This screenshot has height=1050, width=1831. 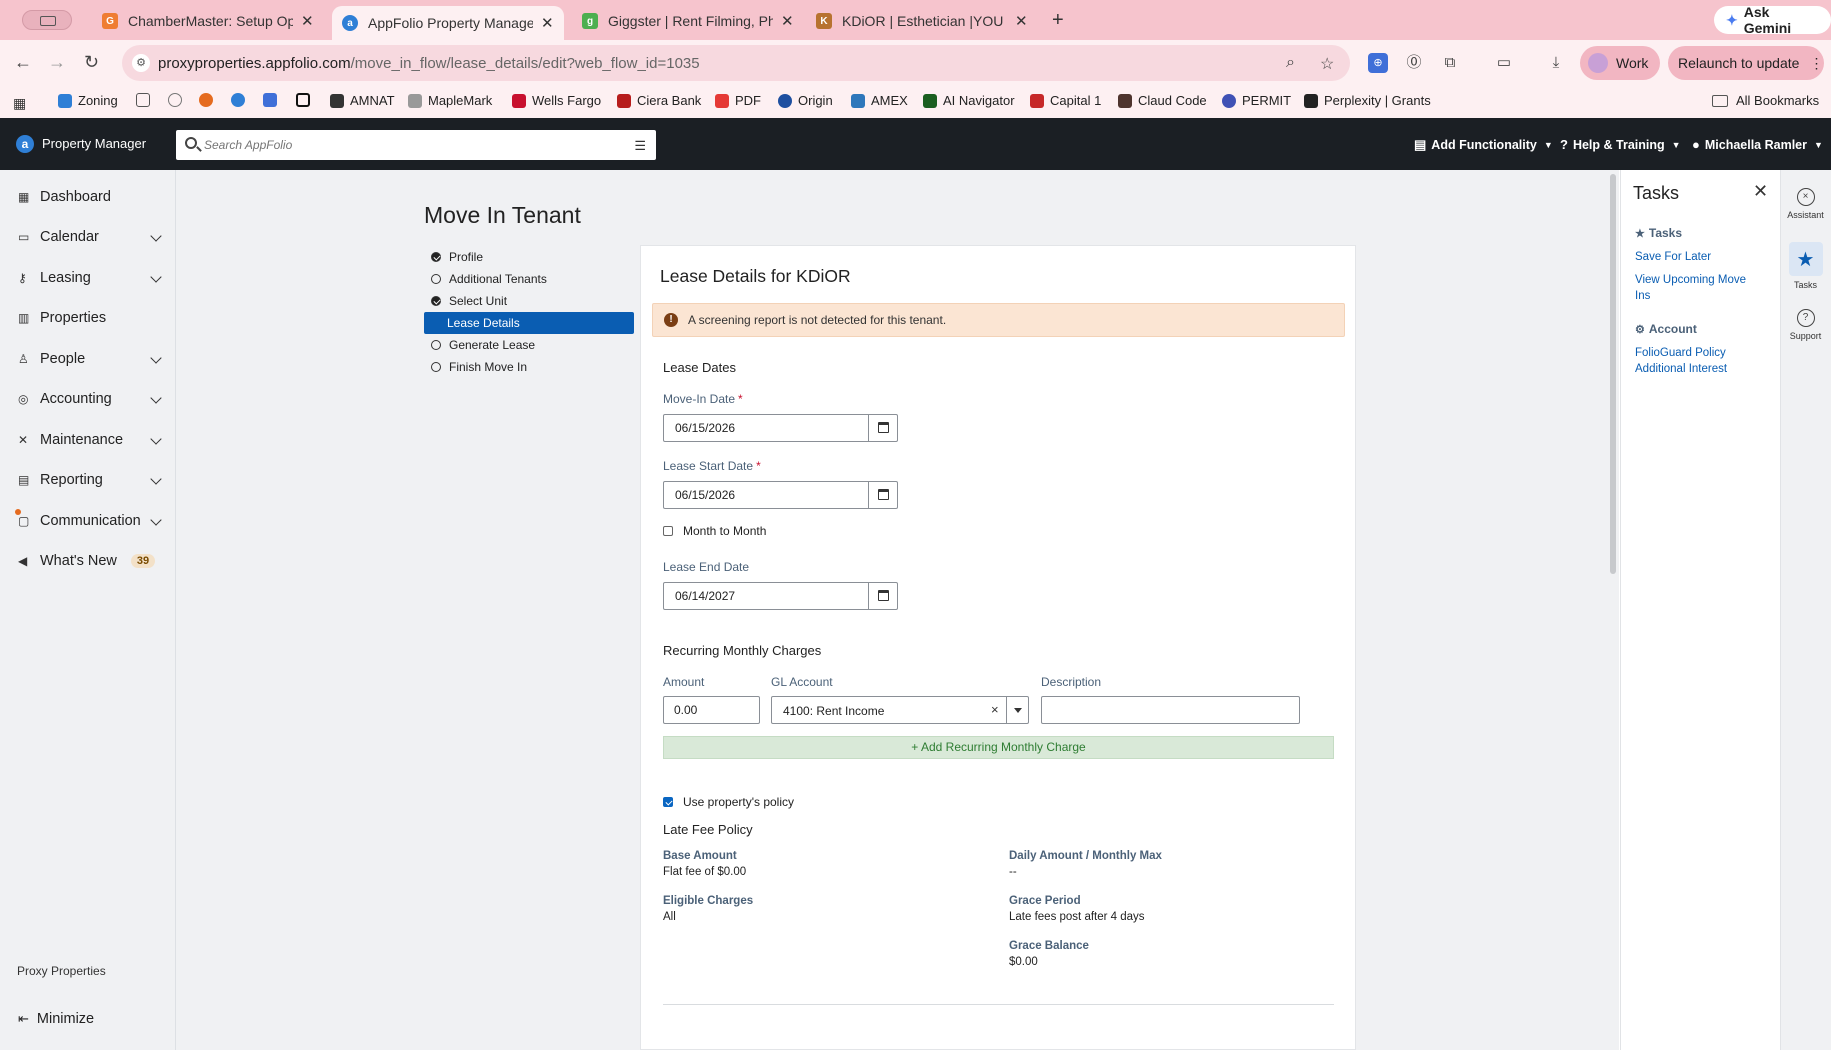 What do you see at coordinates (1757, 144) in the screenshot?
I see `user-menu: ● Michaella Ramler ▼` at bounding box center [1757, 144].